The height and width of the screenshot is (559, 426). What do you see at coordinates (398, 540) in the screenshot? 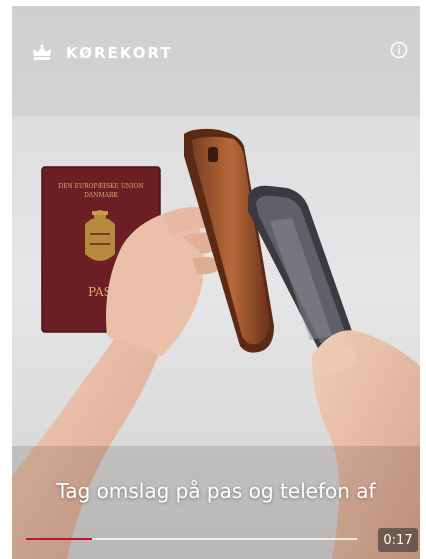
I see `video-timestamp: 0:17` at bounding box center [398, 540].